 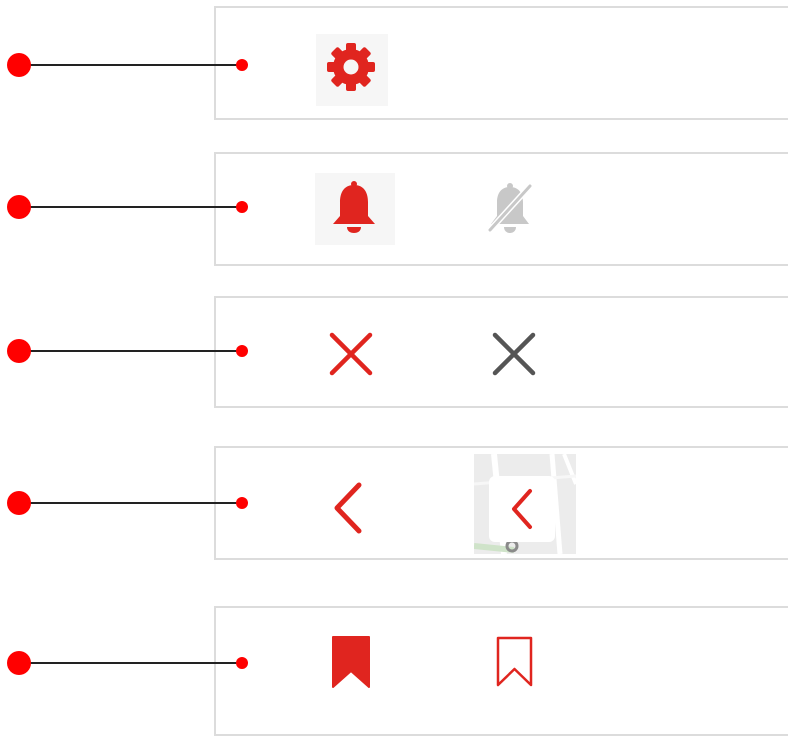 I want to click on bell-icon, so click(x=354, y=207).